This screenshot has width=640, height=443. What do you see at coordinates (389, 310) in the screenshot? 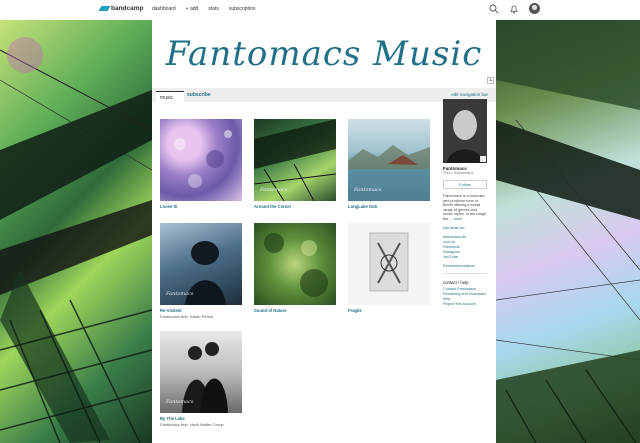
I see `album-title: Fragile` at bounding box center [389, 310].